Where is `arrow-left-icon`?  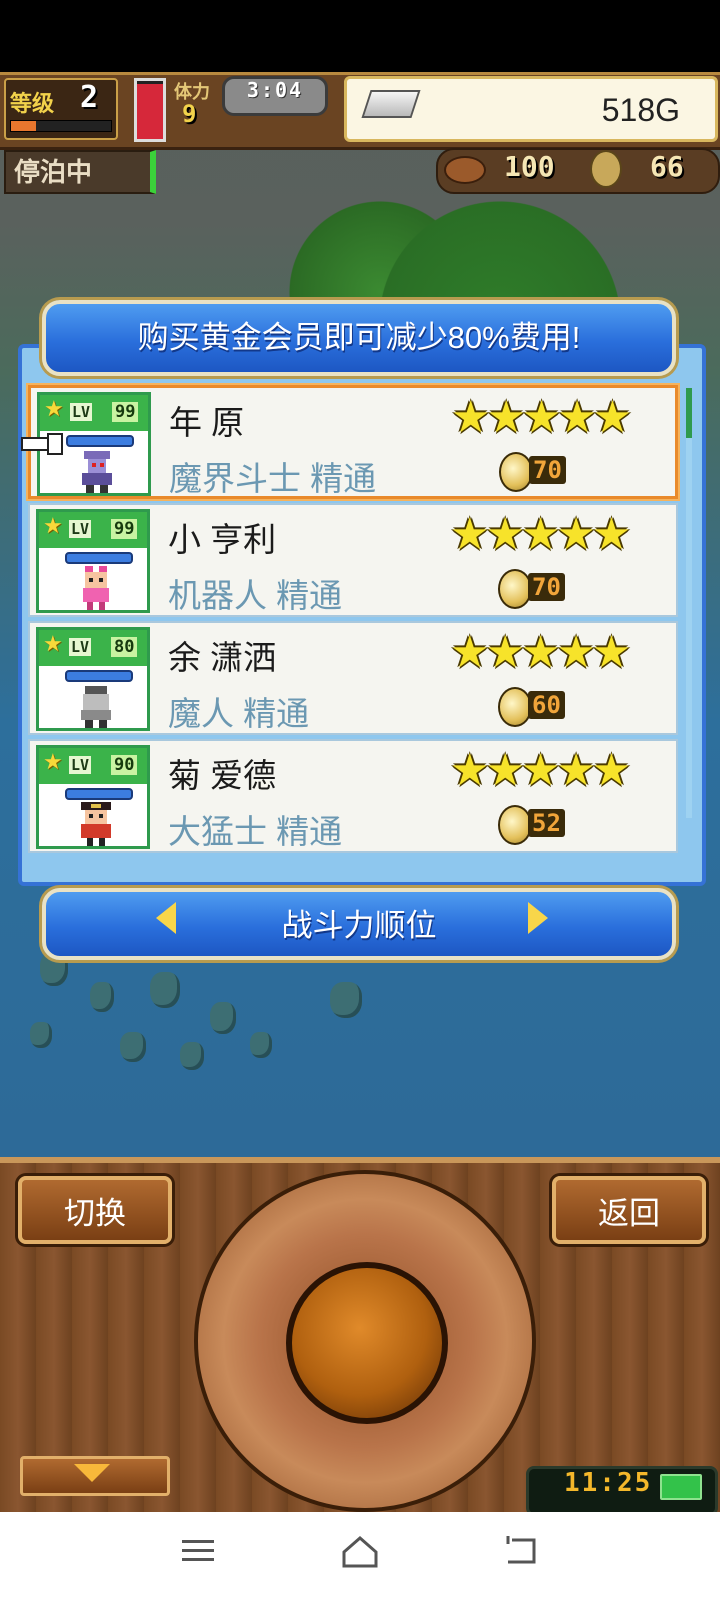 arrow-left-icon is located at coordinates (166, 918).